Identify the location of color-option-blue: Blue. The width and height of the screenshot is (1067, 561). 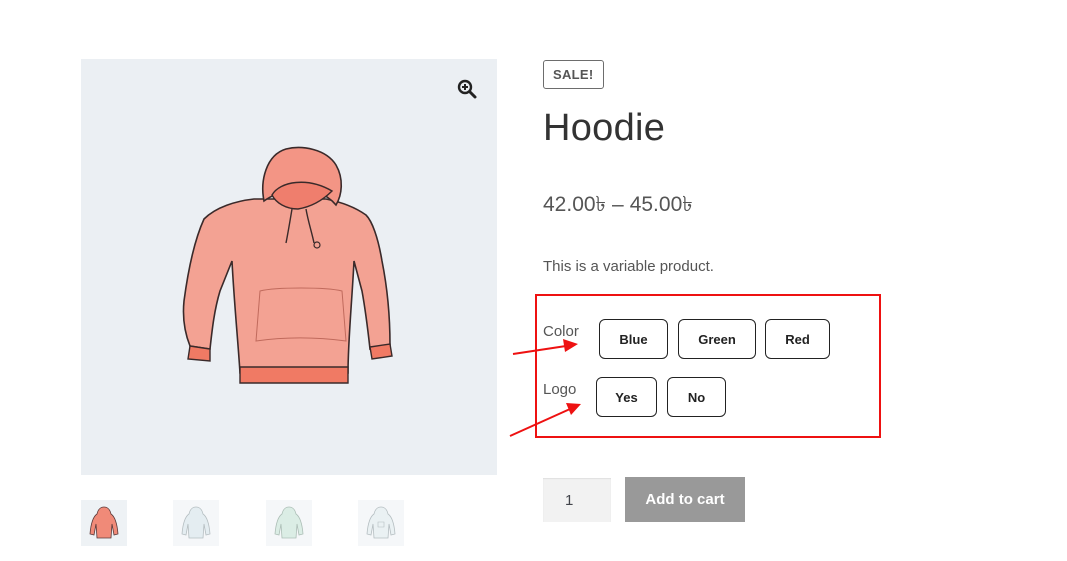
(633, 339).